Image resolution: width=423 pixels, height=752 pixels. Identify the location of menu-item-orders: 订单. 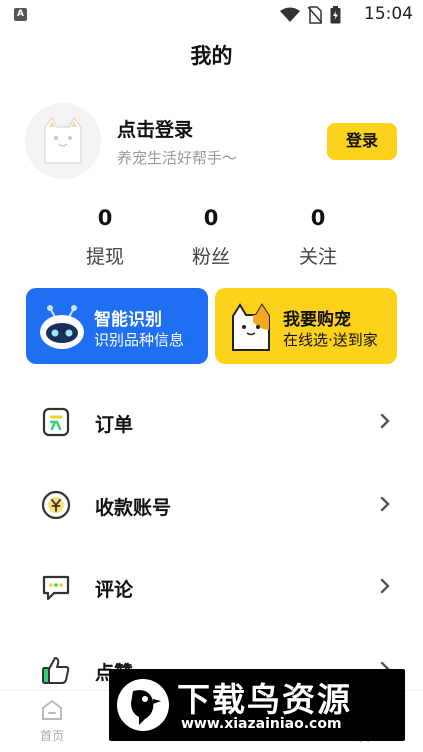
(211, 422).